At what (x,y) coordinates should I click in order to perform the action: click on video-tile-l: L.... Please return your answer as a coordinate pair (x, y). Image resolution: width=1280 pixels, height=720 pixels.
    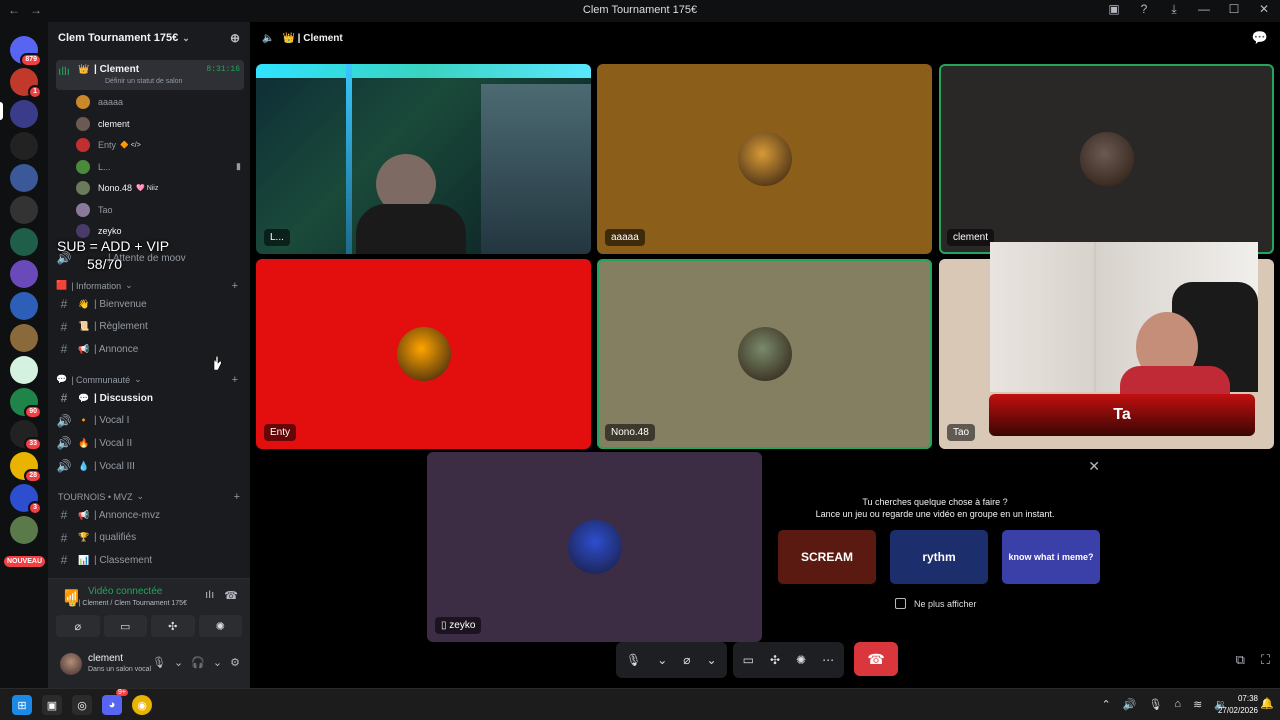
    Looking at the image, I should click on (423, 159).